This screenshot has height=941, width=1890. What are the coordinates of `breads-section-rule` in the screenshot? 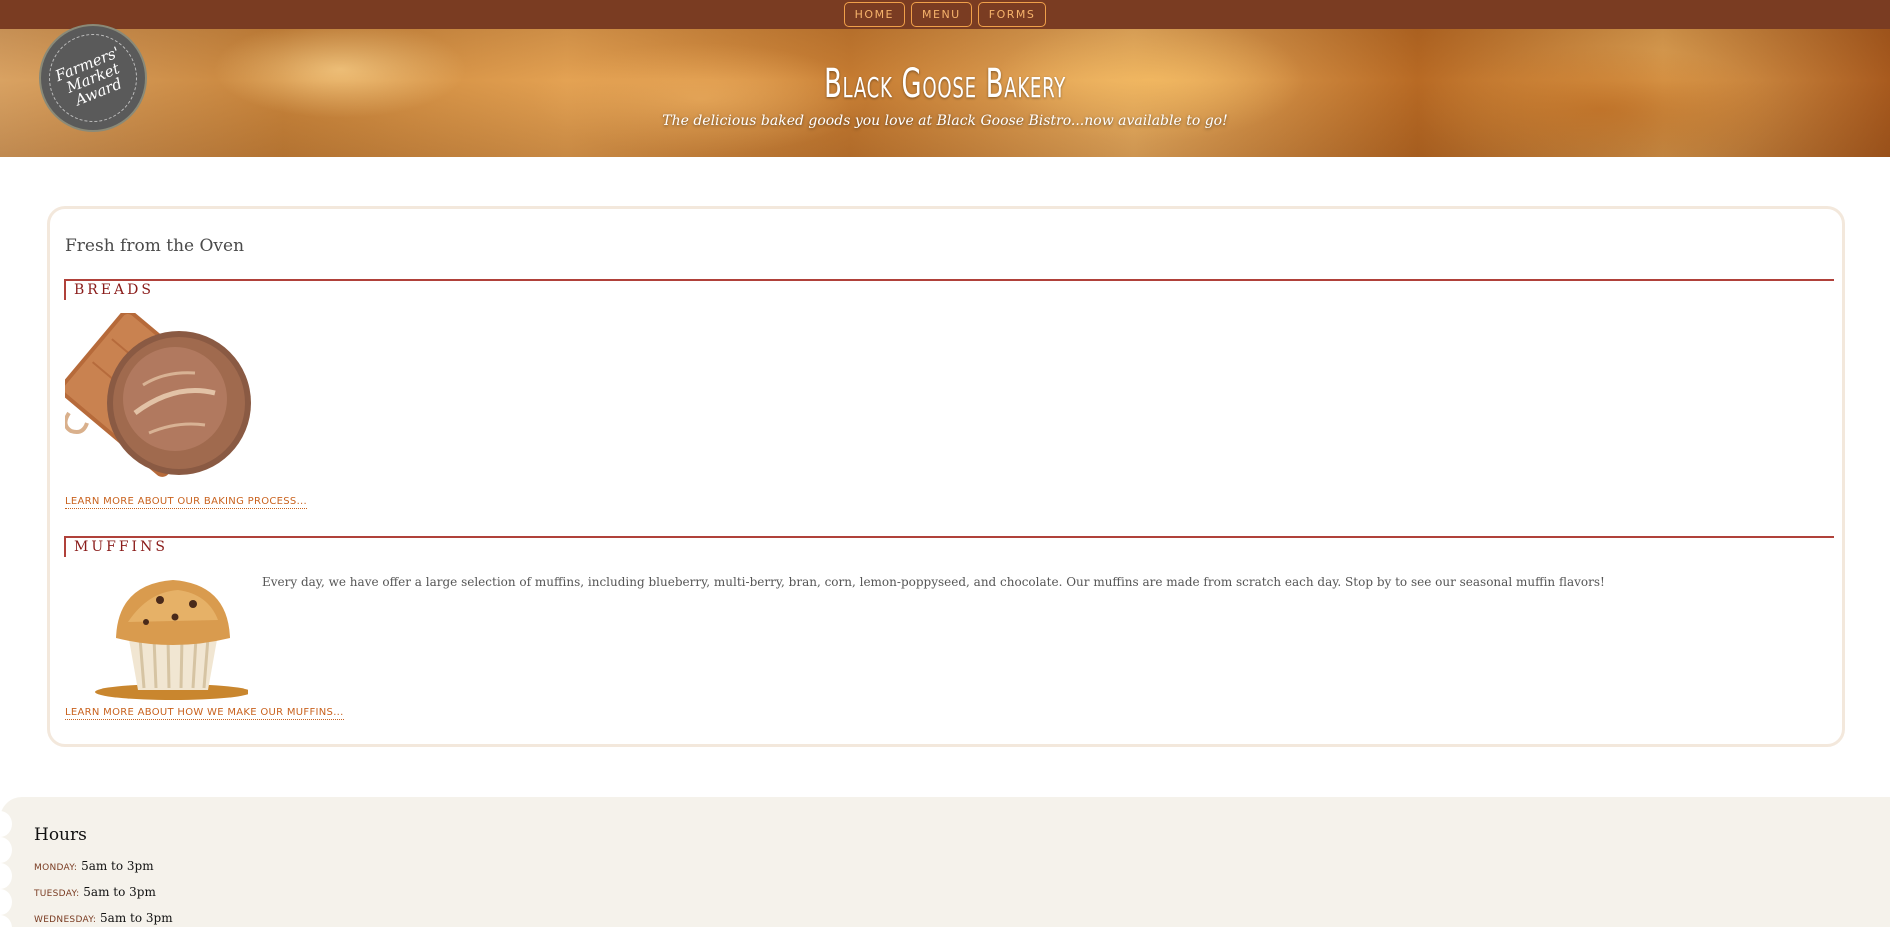 It's located at (949, 289).